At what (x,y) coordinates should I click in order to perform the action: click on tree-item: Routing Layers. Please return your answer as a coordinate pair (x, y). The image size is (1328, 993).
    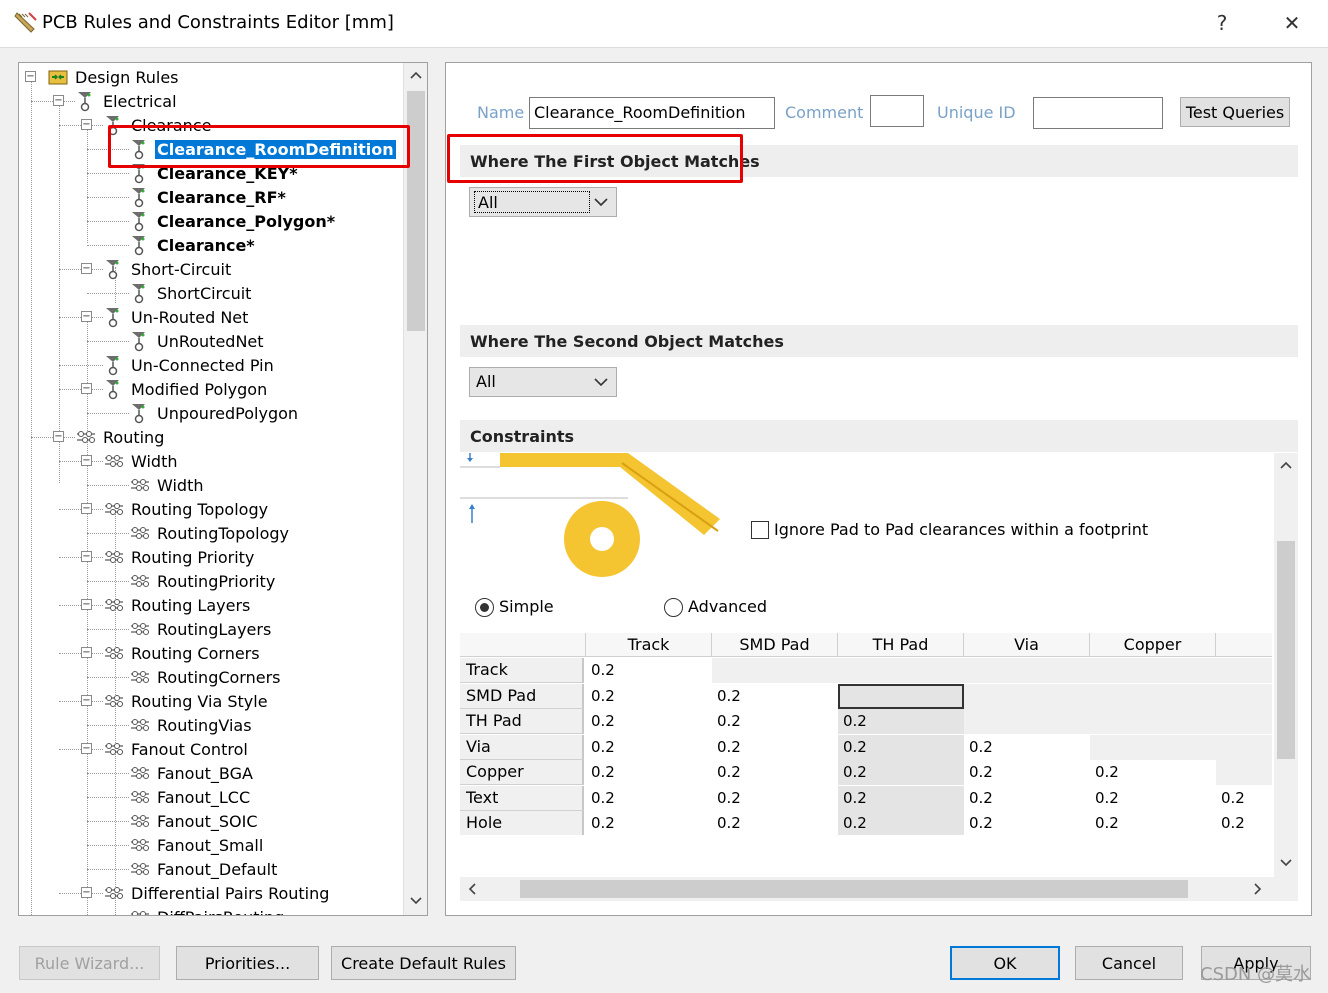
    Looking at the image, I should click on (177, 605).